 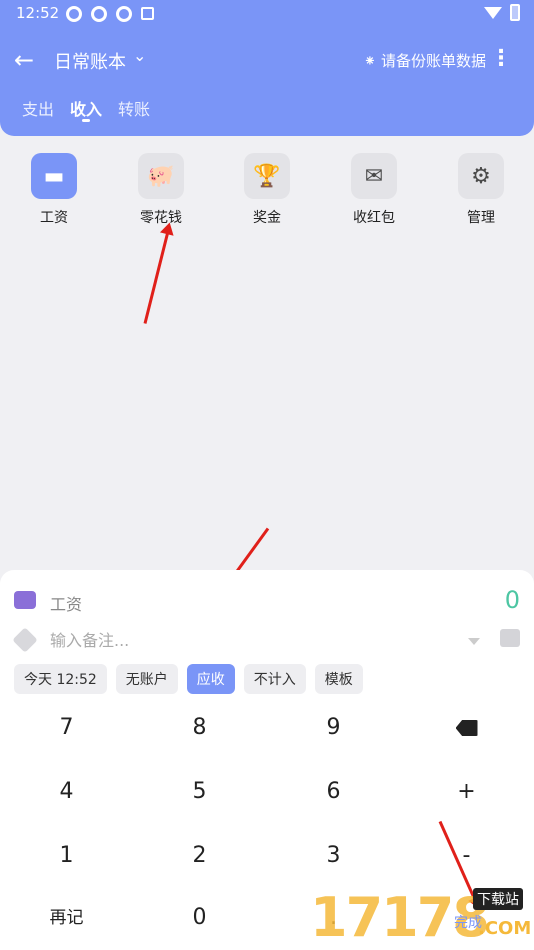 I want to click on category-salary: ▬ 工资, so click(x=54, y=190).